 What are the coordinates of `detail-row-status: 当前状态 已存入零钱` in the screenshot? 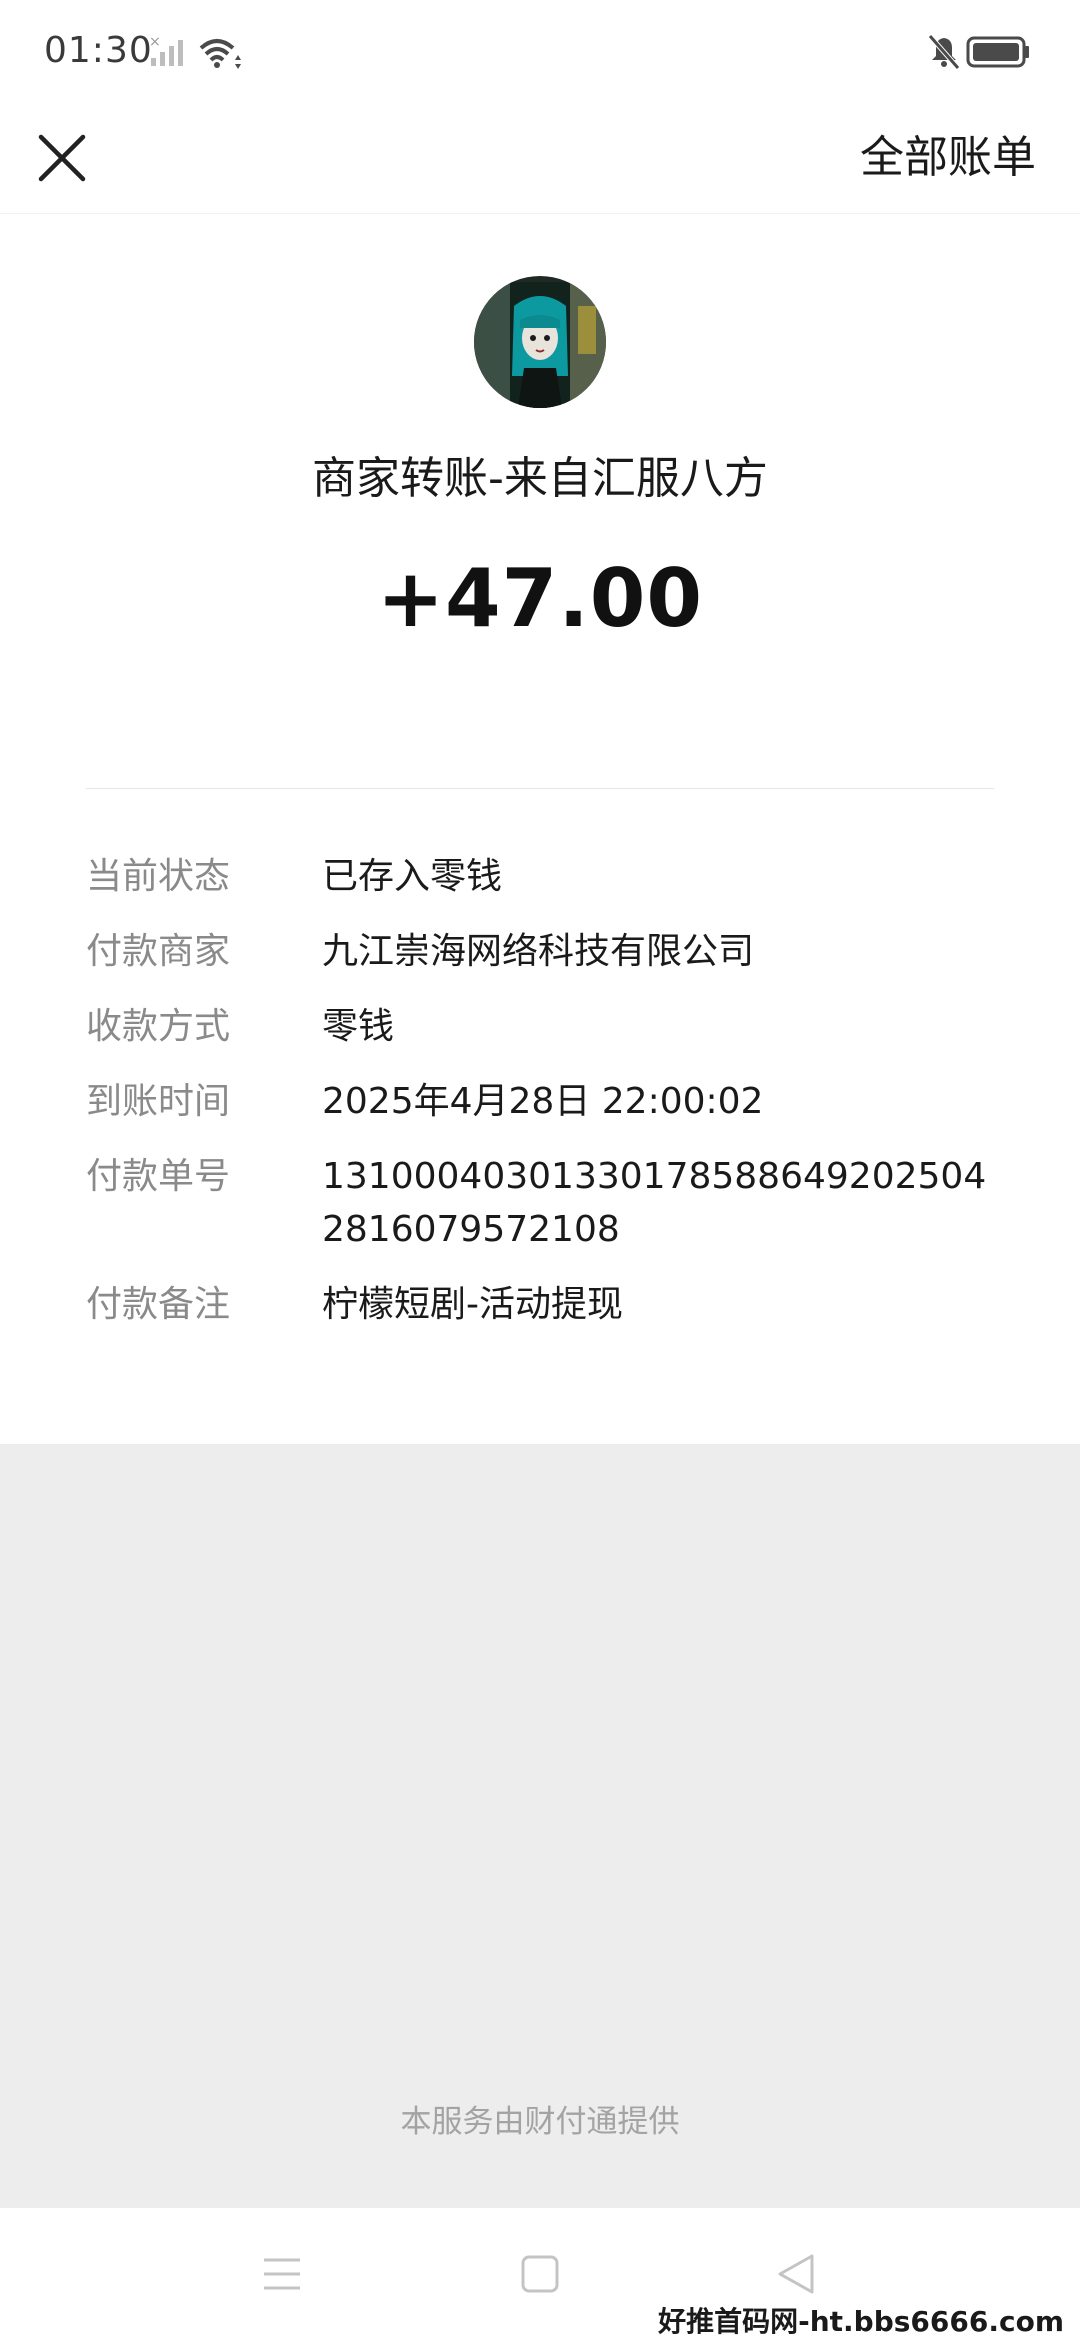 It's located at (546, 876).